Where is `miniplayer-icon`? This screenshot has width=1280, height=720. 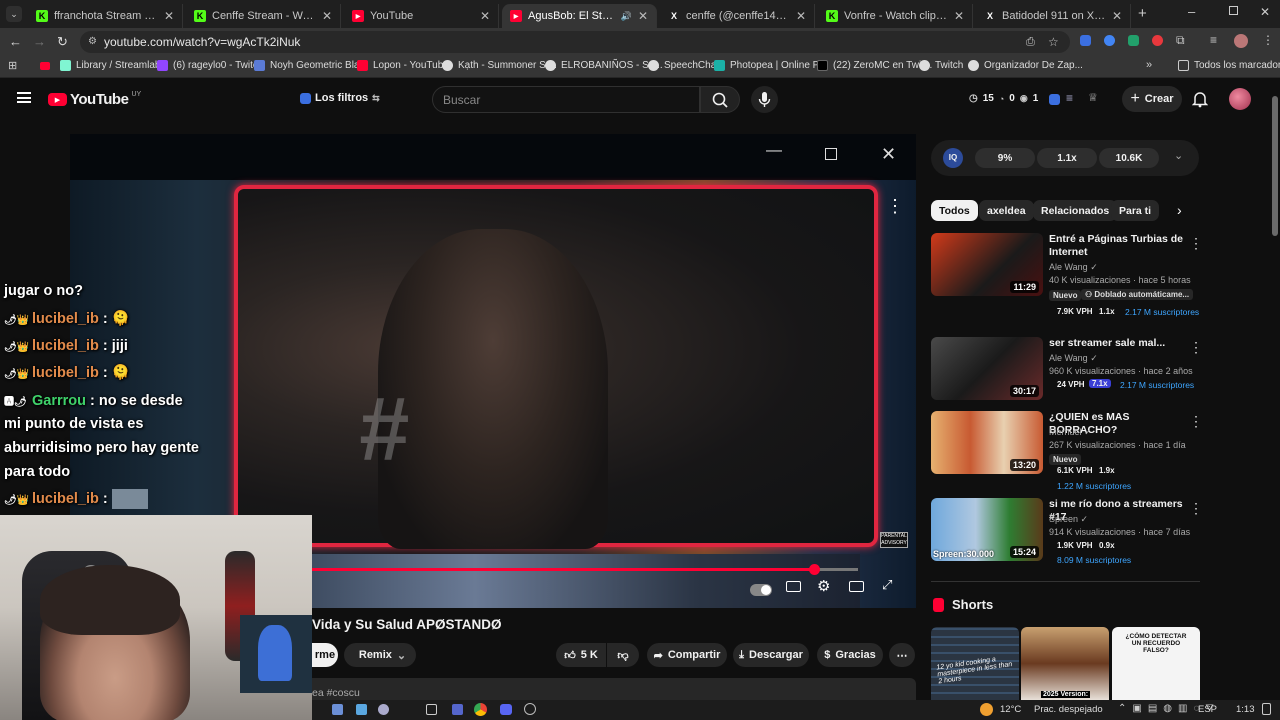
miniplayer-icon is located at coordinates (856, 586).